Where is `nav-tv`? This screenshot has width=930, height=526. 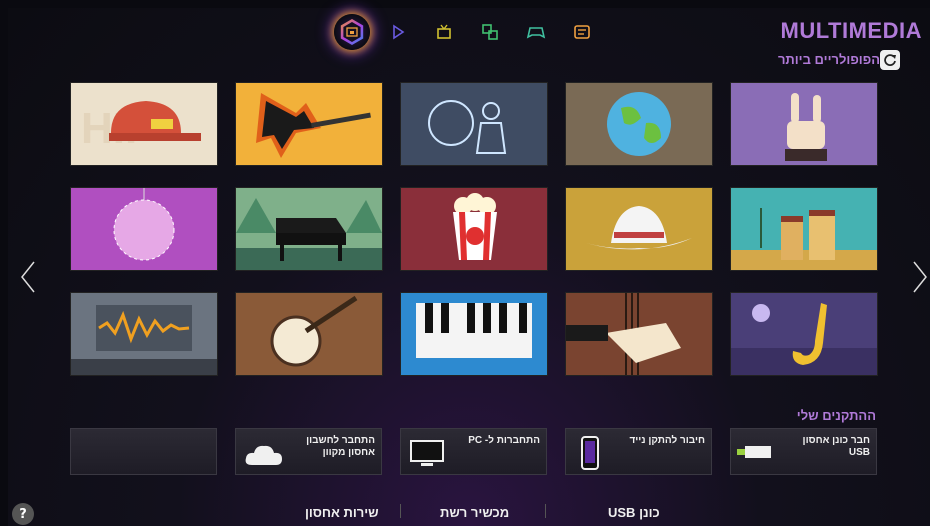
nav-tv is located at coordinates (444, 32).